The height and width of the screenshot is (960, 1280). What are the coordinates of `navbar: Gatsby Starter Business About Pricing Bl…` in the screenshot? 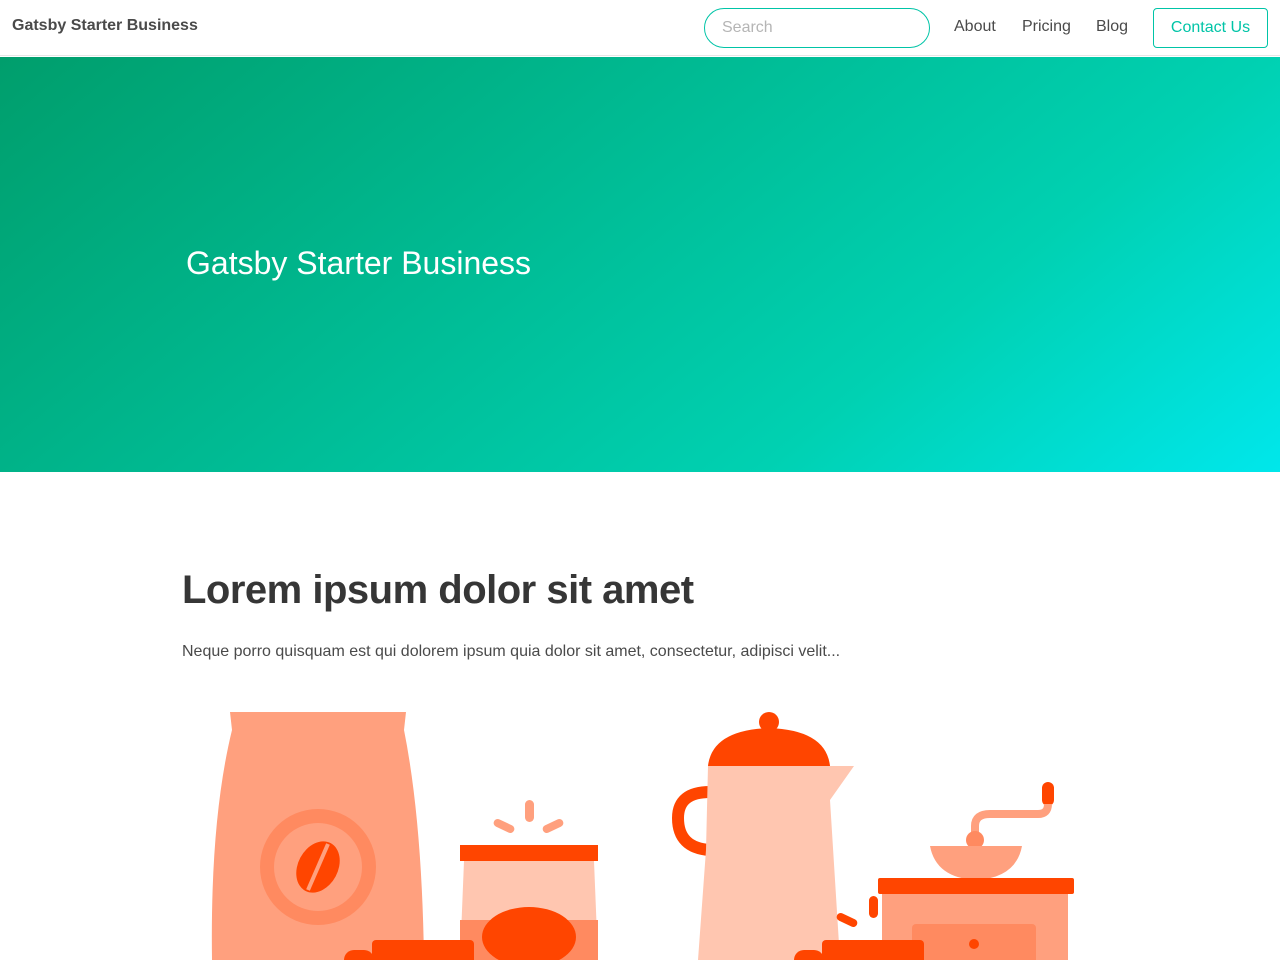 It's located at (640, 28).